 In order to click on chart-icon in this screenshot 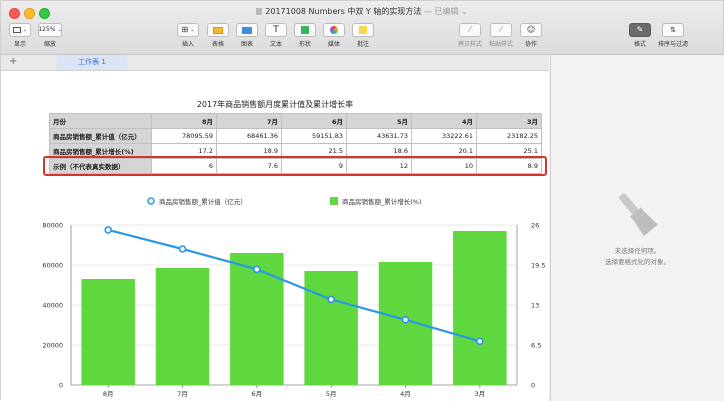, I will do `click(247, 30)`.